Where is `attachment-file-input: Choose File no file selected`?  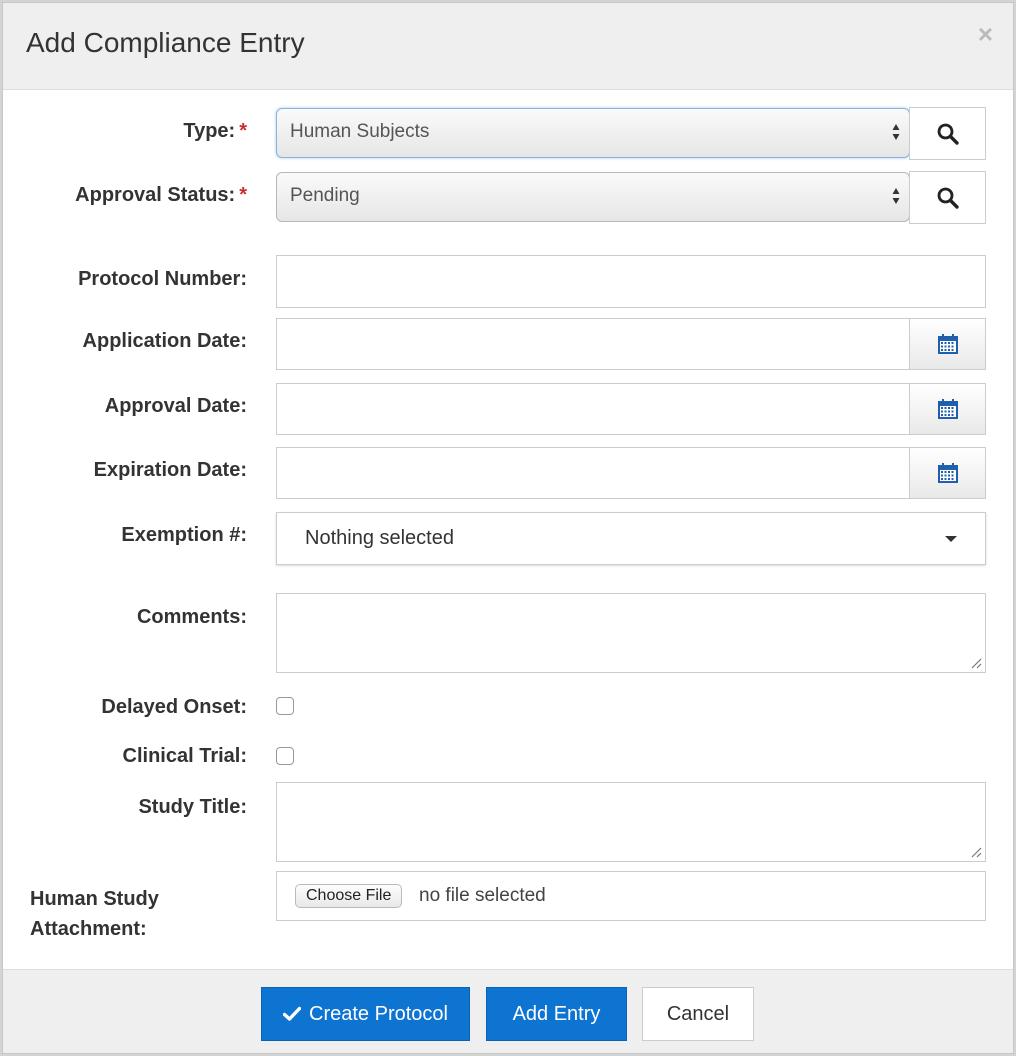 attachment-file-input: Choose File no file selected is located at coordinates (631, 896).